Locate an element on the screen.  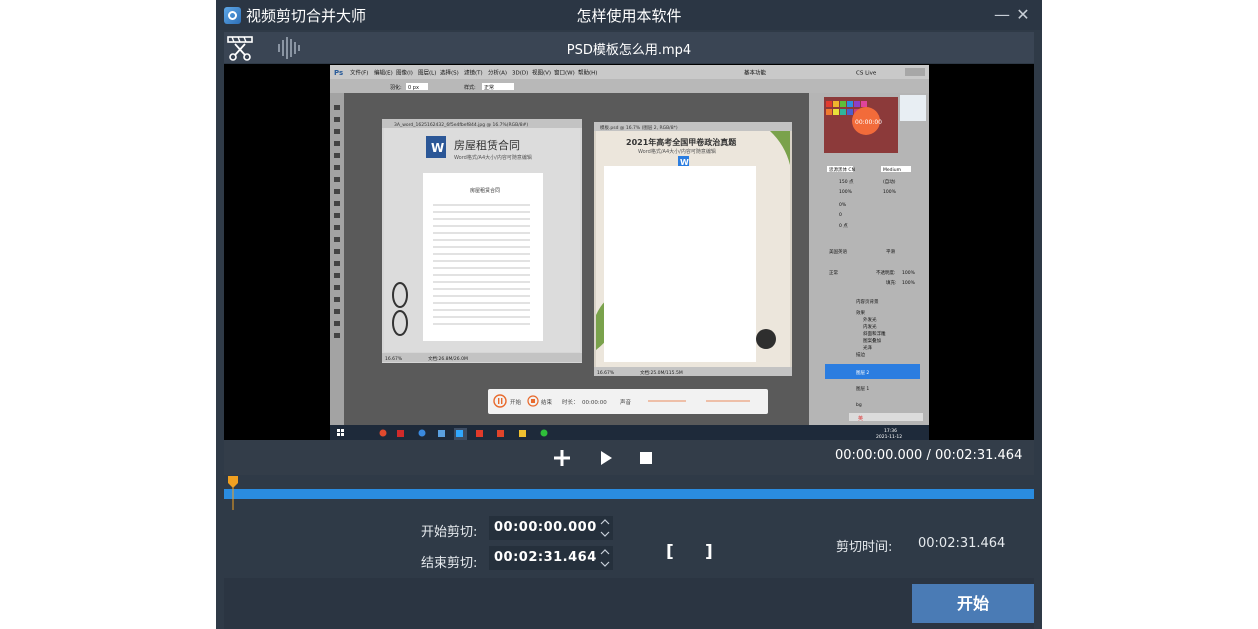
doc2-title: 2021年高考全国甲卷政治真题 is located at coordinates (681, 142).